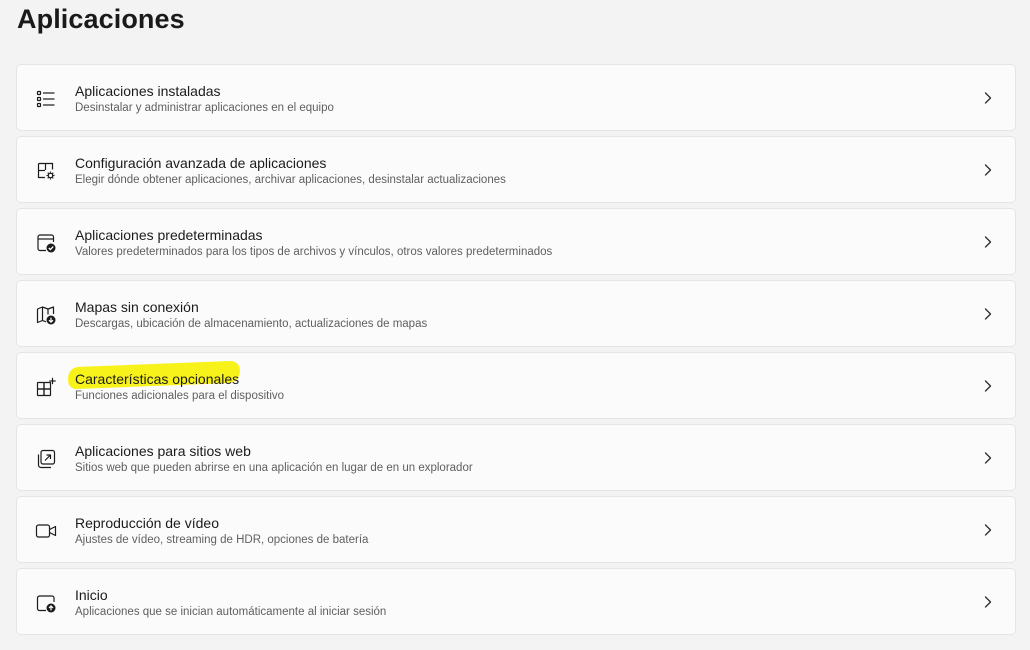 This screenshot has height=650, width=1030. Describe the element at coordinates (137, 307) in the screenshot. I see `settings-item-title: Mapas sin conexión` at that location.